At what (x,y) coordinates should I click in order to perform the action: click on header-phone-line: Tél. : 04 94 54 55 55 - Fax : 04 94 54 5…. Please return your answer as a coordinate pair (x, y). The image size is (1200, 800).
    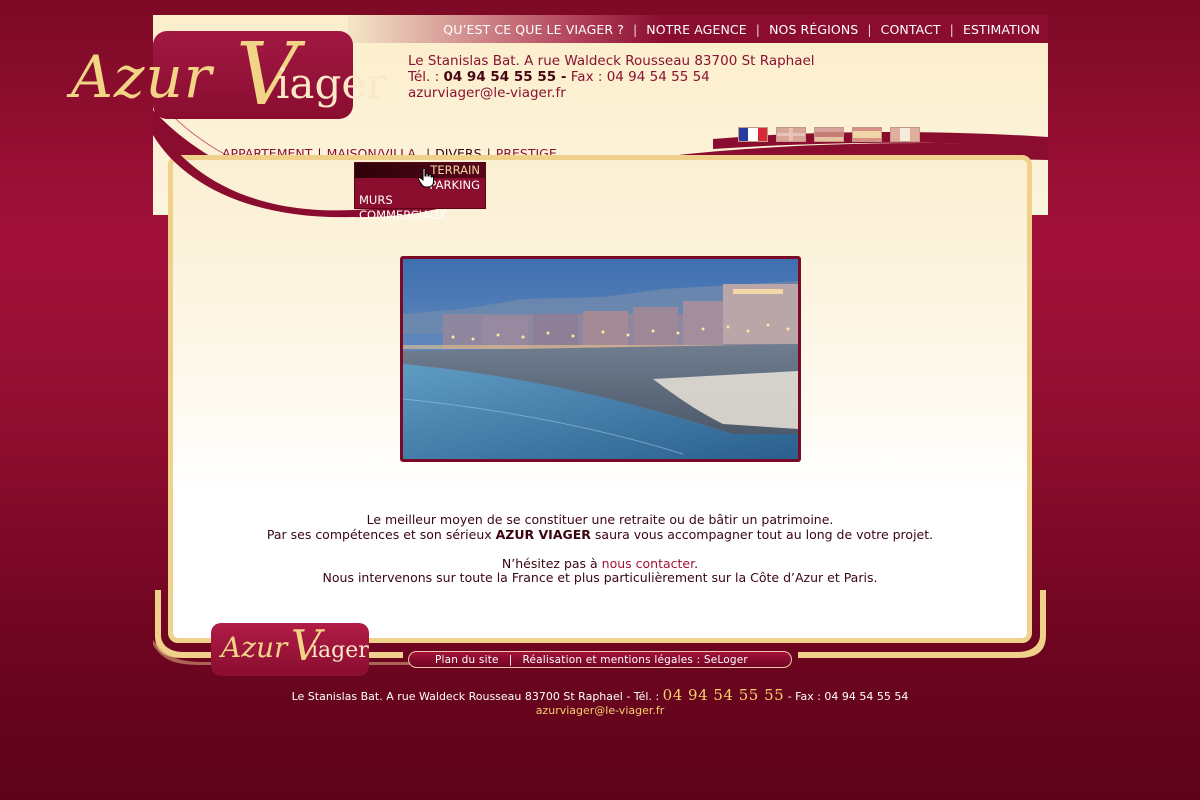
    Looking at the image, I should click on (638, 77).